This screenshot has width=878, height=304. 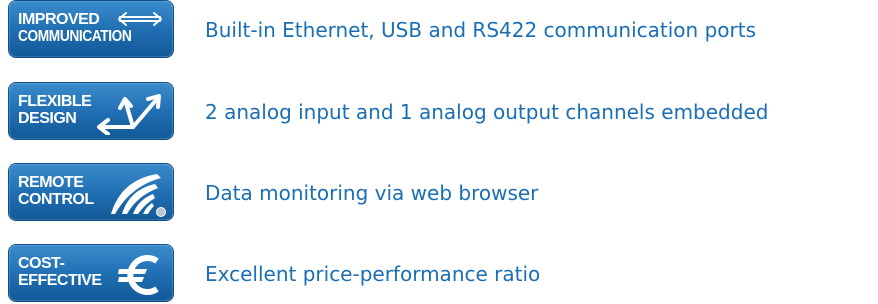 I want to click on badge-line1: FLEXIBLE, so click(x=55, y=101).